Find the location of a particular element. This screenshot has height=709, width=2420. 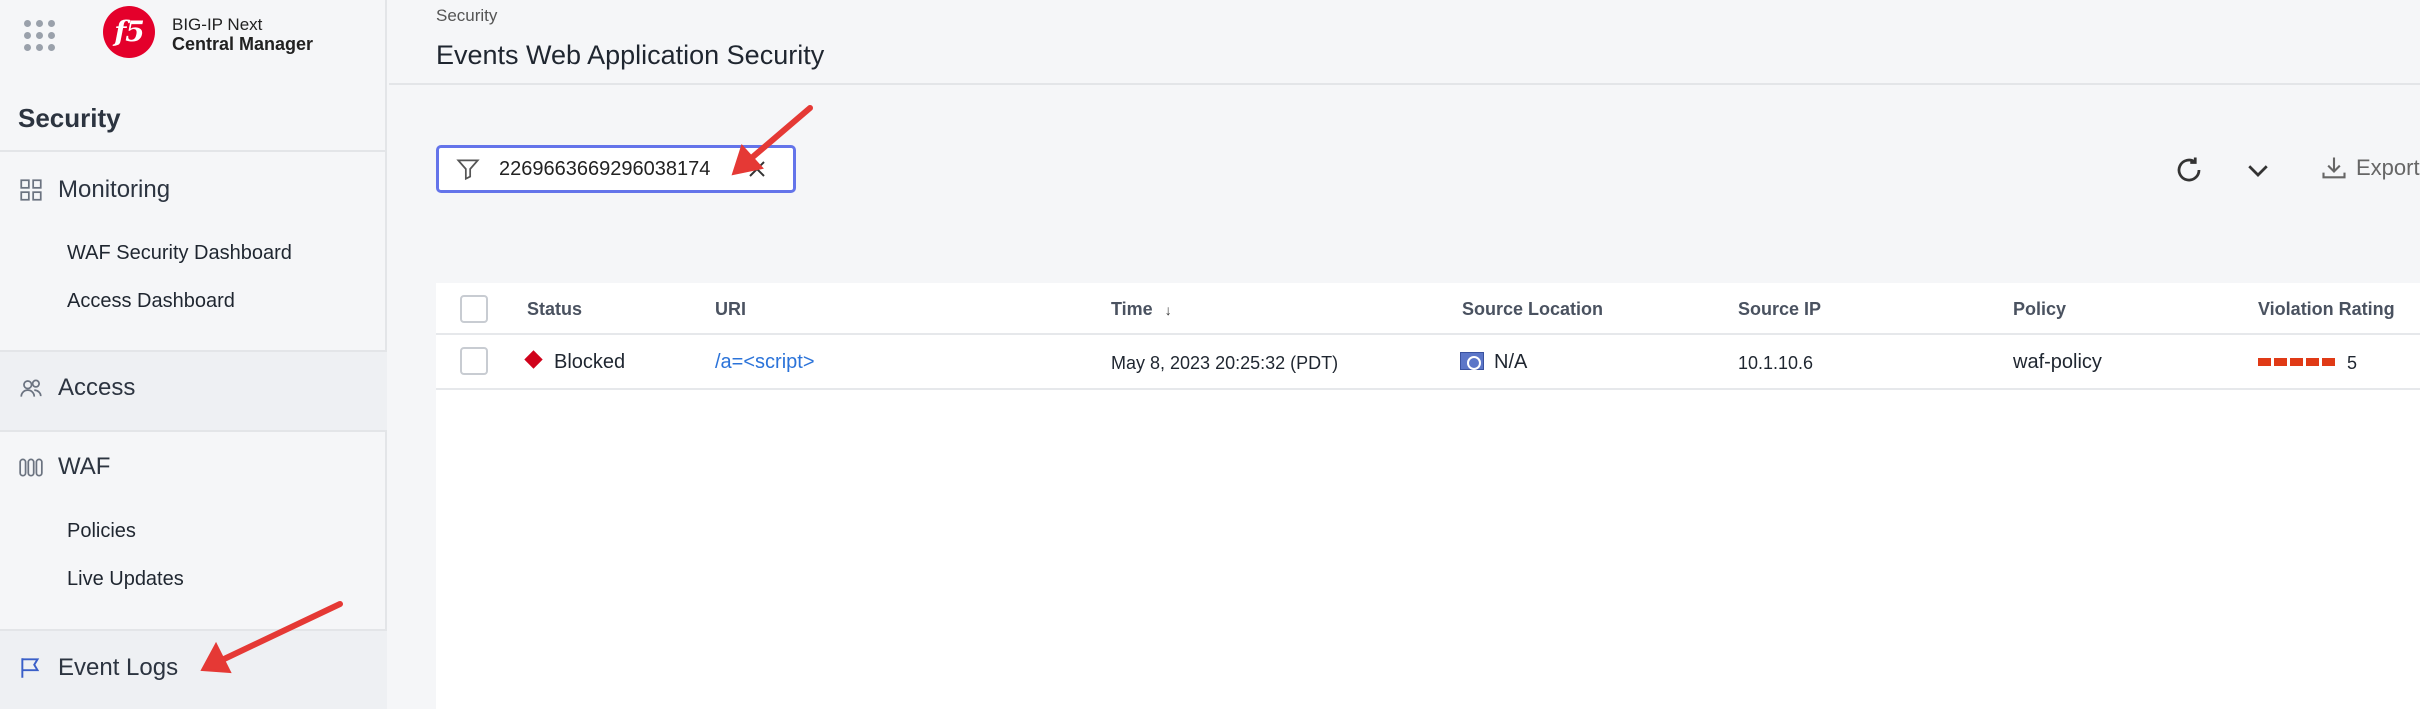

violation-rating-cell: 5 is located at coordinates (2307, 363).